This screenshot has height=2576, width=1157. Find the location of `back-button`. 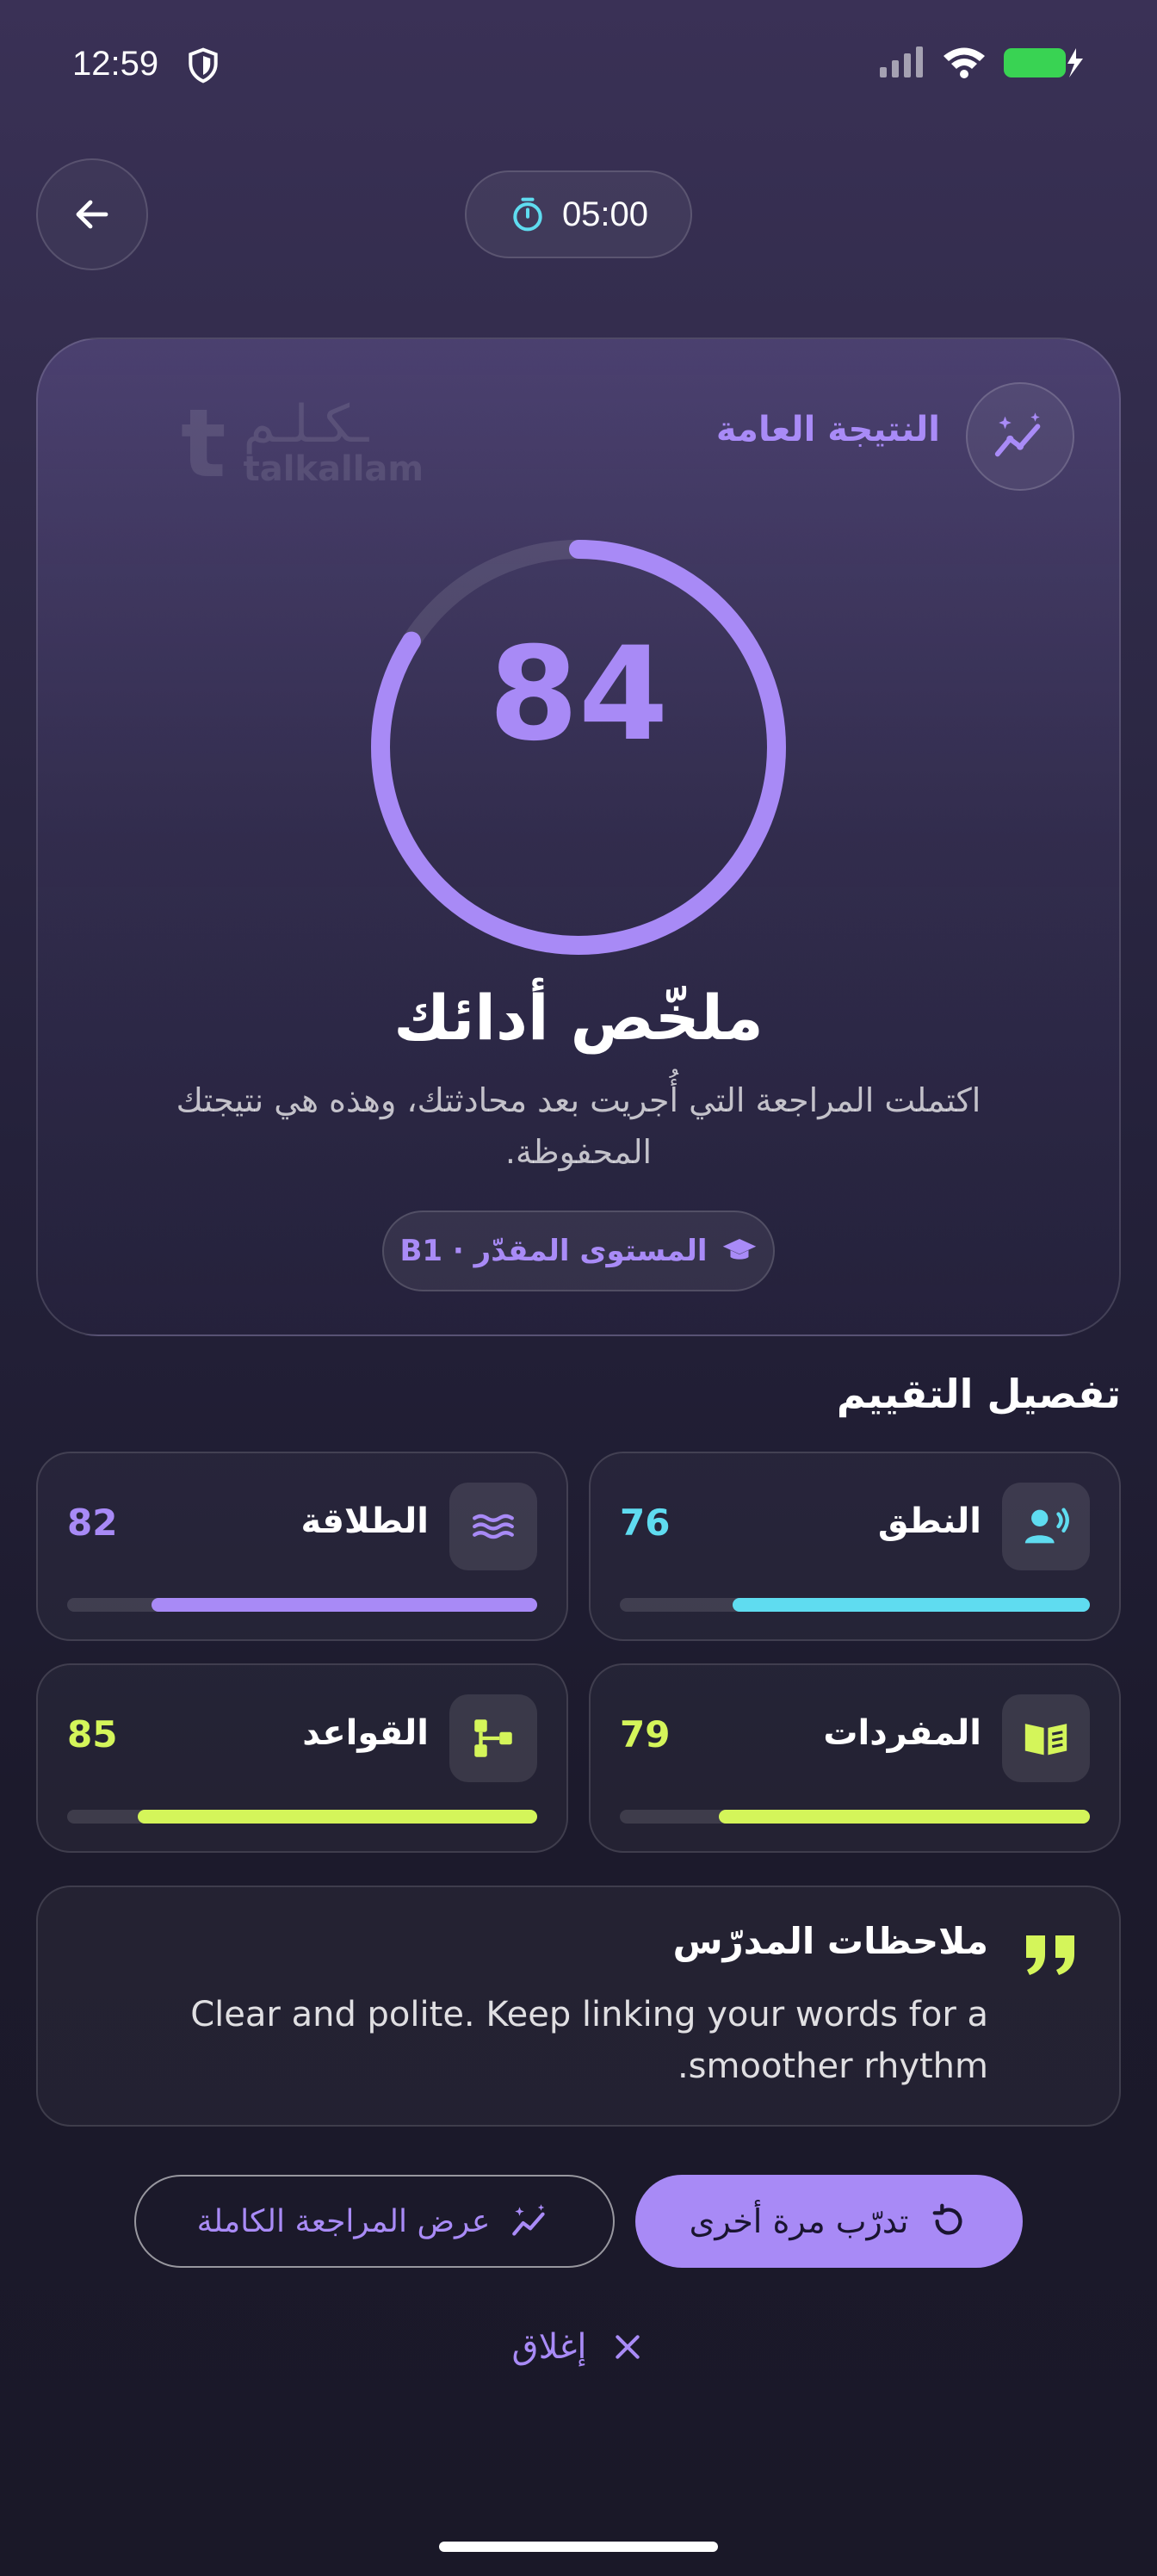

back-button is located at coordinates (92, 214).